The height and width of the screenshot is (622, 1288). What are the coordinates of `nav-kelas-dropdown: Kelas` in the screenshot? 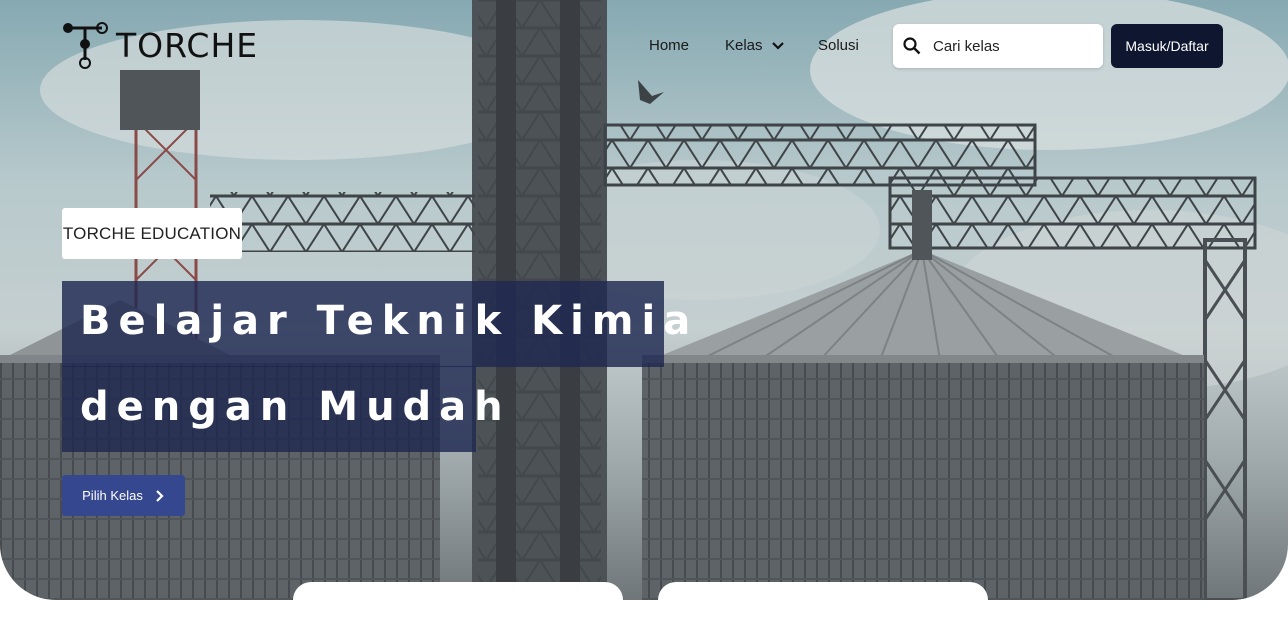 It's located at (755, 45).